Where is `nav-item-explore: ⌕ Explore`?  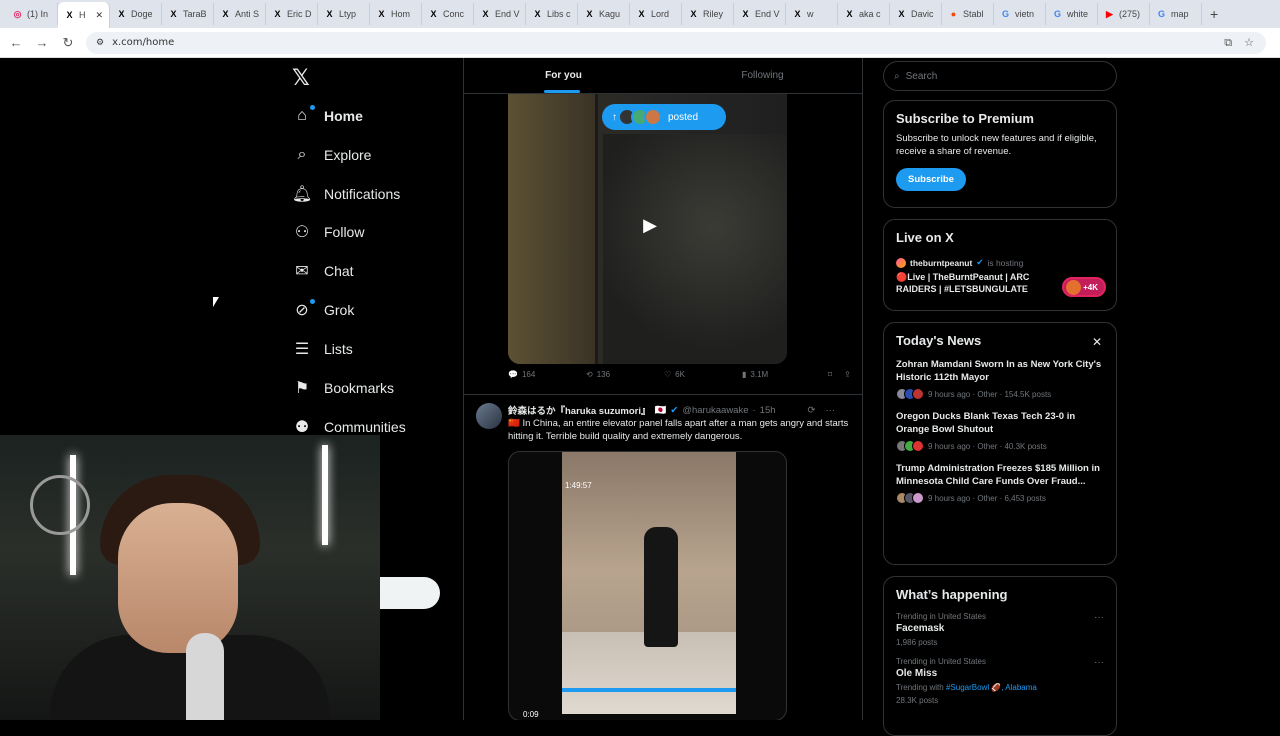 nav-item-explore: ⌕ Explore is located at coordinates (332, 155).